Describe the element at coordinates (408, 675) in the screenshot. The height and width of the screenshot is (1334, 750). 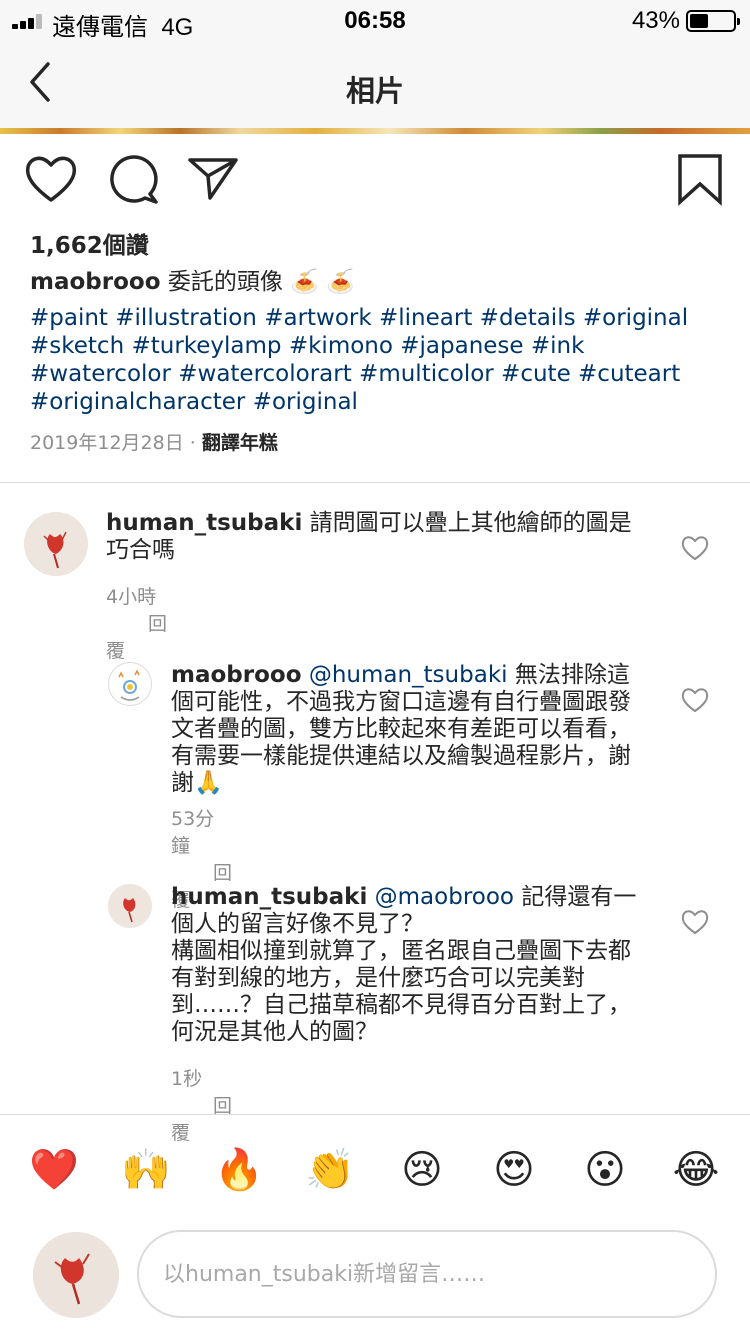
I see `comment-mention: @human_tsubaki` at that location.